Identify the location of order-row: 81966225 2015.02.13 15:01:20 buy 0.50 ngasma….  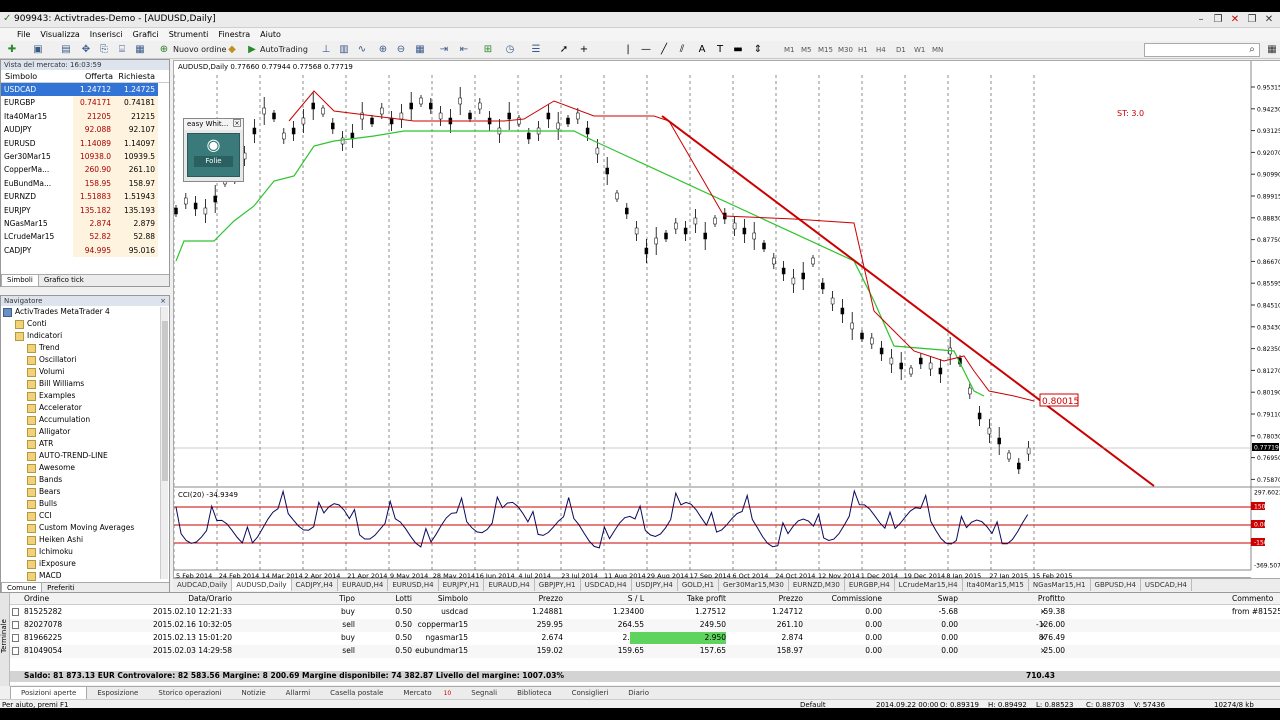
(645, 638).